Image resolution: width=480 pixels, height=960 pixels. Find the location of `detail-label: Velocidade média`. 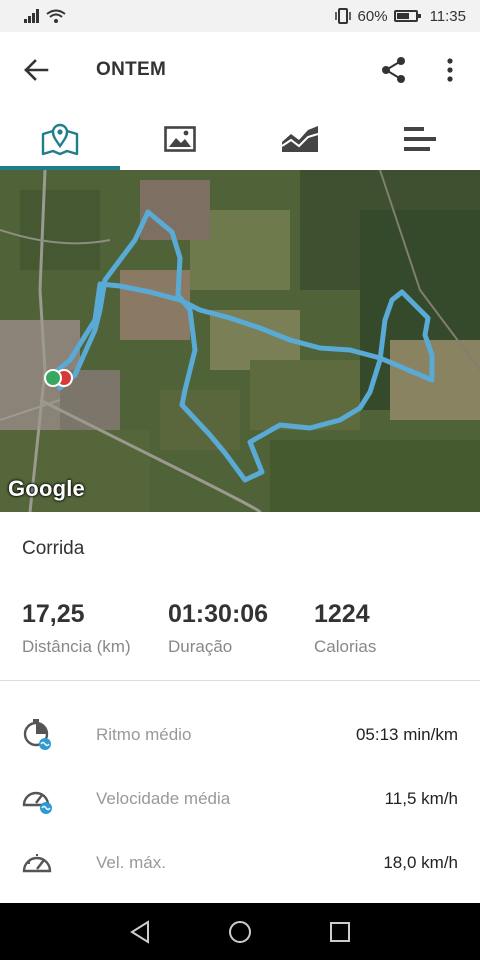

detail-label: Velocidade média is located at coordinates (163, 798).